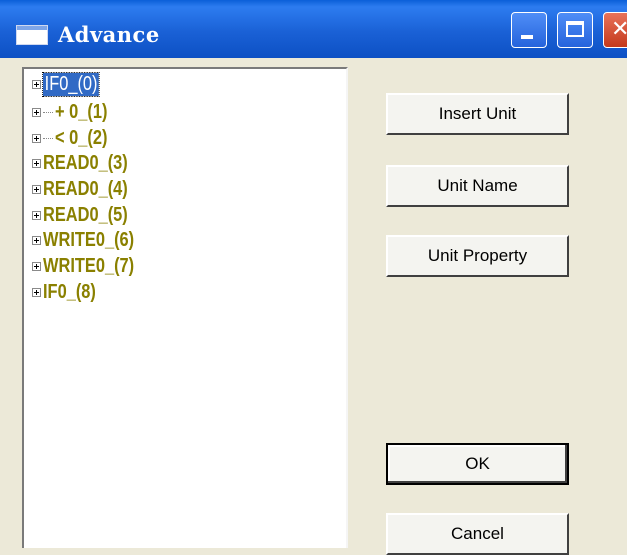 Image resolution: width=627 pixels, height=555 pixels. Describe the element at coordinates (89, 265) in the screenshot. I see `tree-item-label: WRITE0_(7)` at that location.